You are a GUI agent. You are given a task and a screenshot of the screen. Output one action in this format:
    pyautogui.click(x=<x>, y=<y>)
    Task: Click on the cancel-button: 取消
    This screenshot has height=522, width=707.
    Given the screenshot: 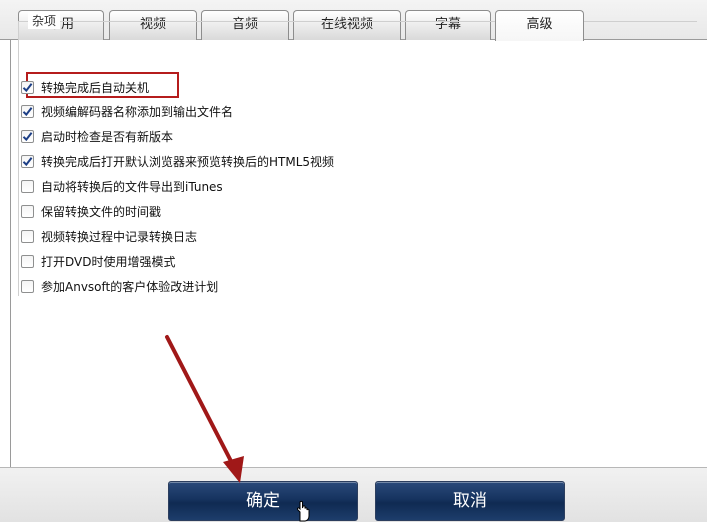 What is the action you would take?
    pyautogui.click(x=470, y=501)
    